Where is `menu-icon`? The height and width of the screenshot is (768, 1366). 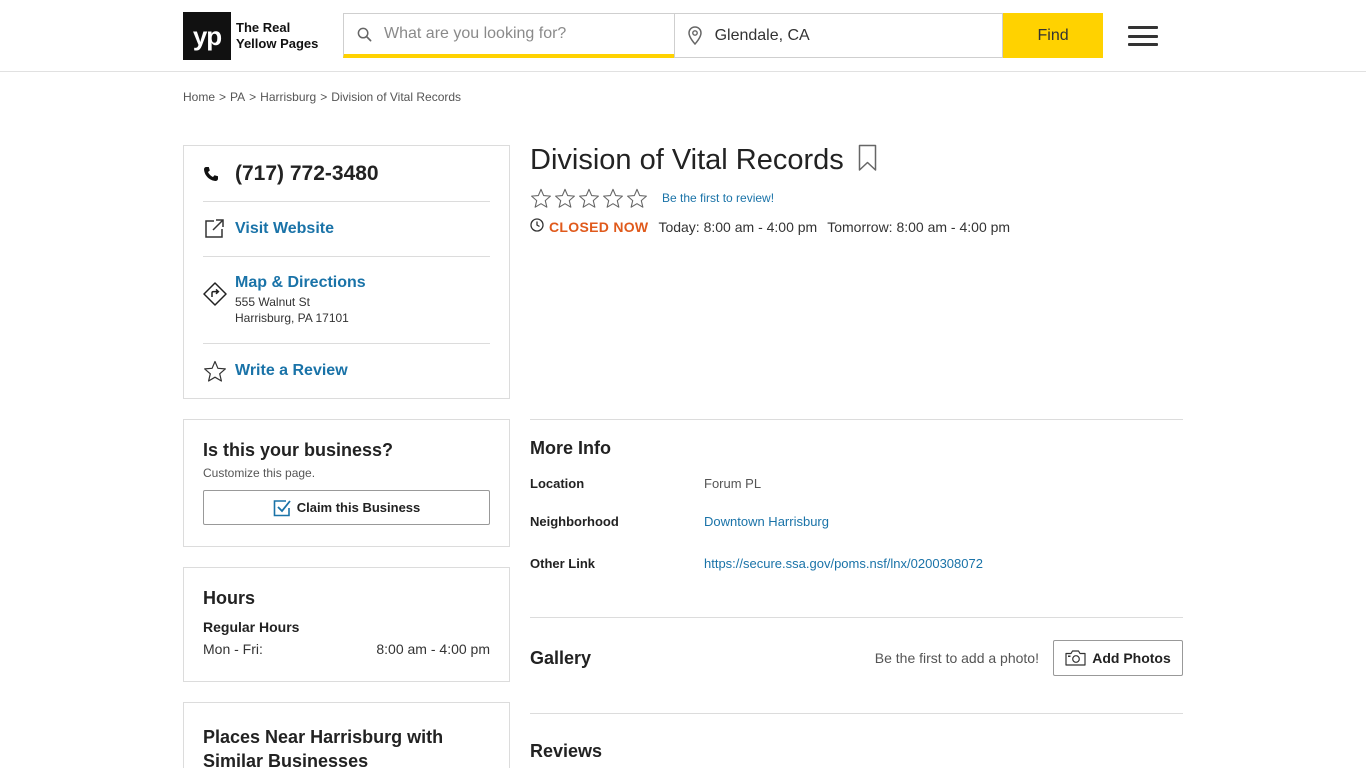
menu-icon is located at coordinates (1143, 36).